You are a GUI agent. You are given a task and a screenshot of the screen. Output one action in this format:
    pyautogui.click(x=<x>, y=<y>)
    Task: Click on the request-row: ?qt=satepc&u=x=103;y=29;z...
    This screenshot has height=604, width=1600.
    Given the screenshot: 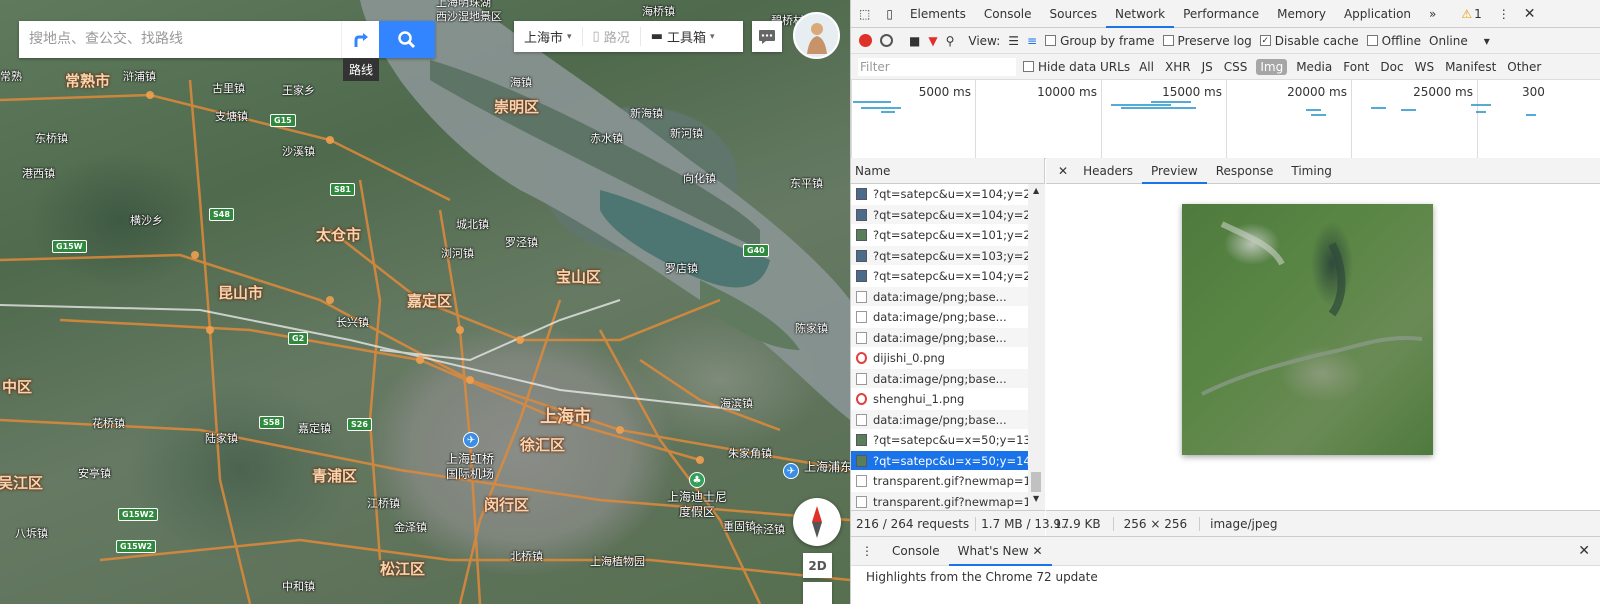 What is the action you would take?
    pyautogui.click(x=939, y=255)
    